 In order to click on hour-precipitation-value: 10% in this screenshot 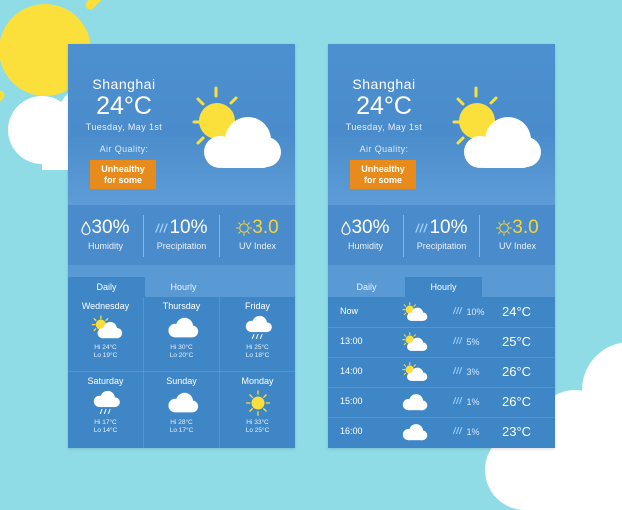, I will do `click(475, 312)`.